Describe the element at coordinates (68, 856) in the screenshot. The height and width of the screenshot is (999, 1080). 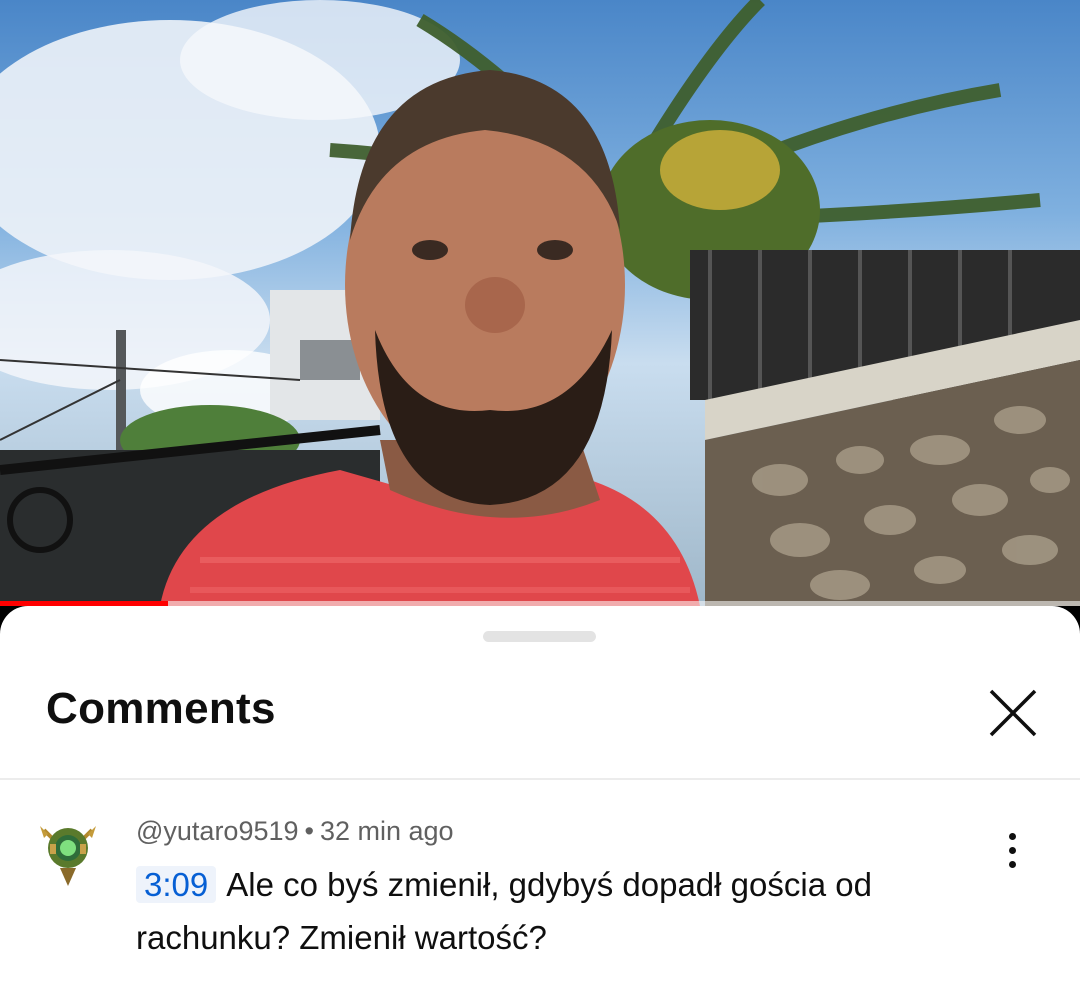
I see `avatar-emblem-icon` at that location.